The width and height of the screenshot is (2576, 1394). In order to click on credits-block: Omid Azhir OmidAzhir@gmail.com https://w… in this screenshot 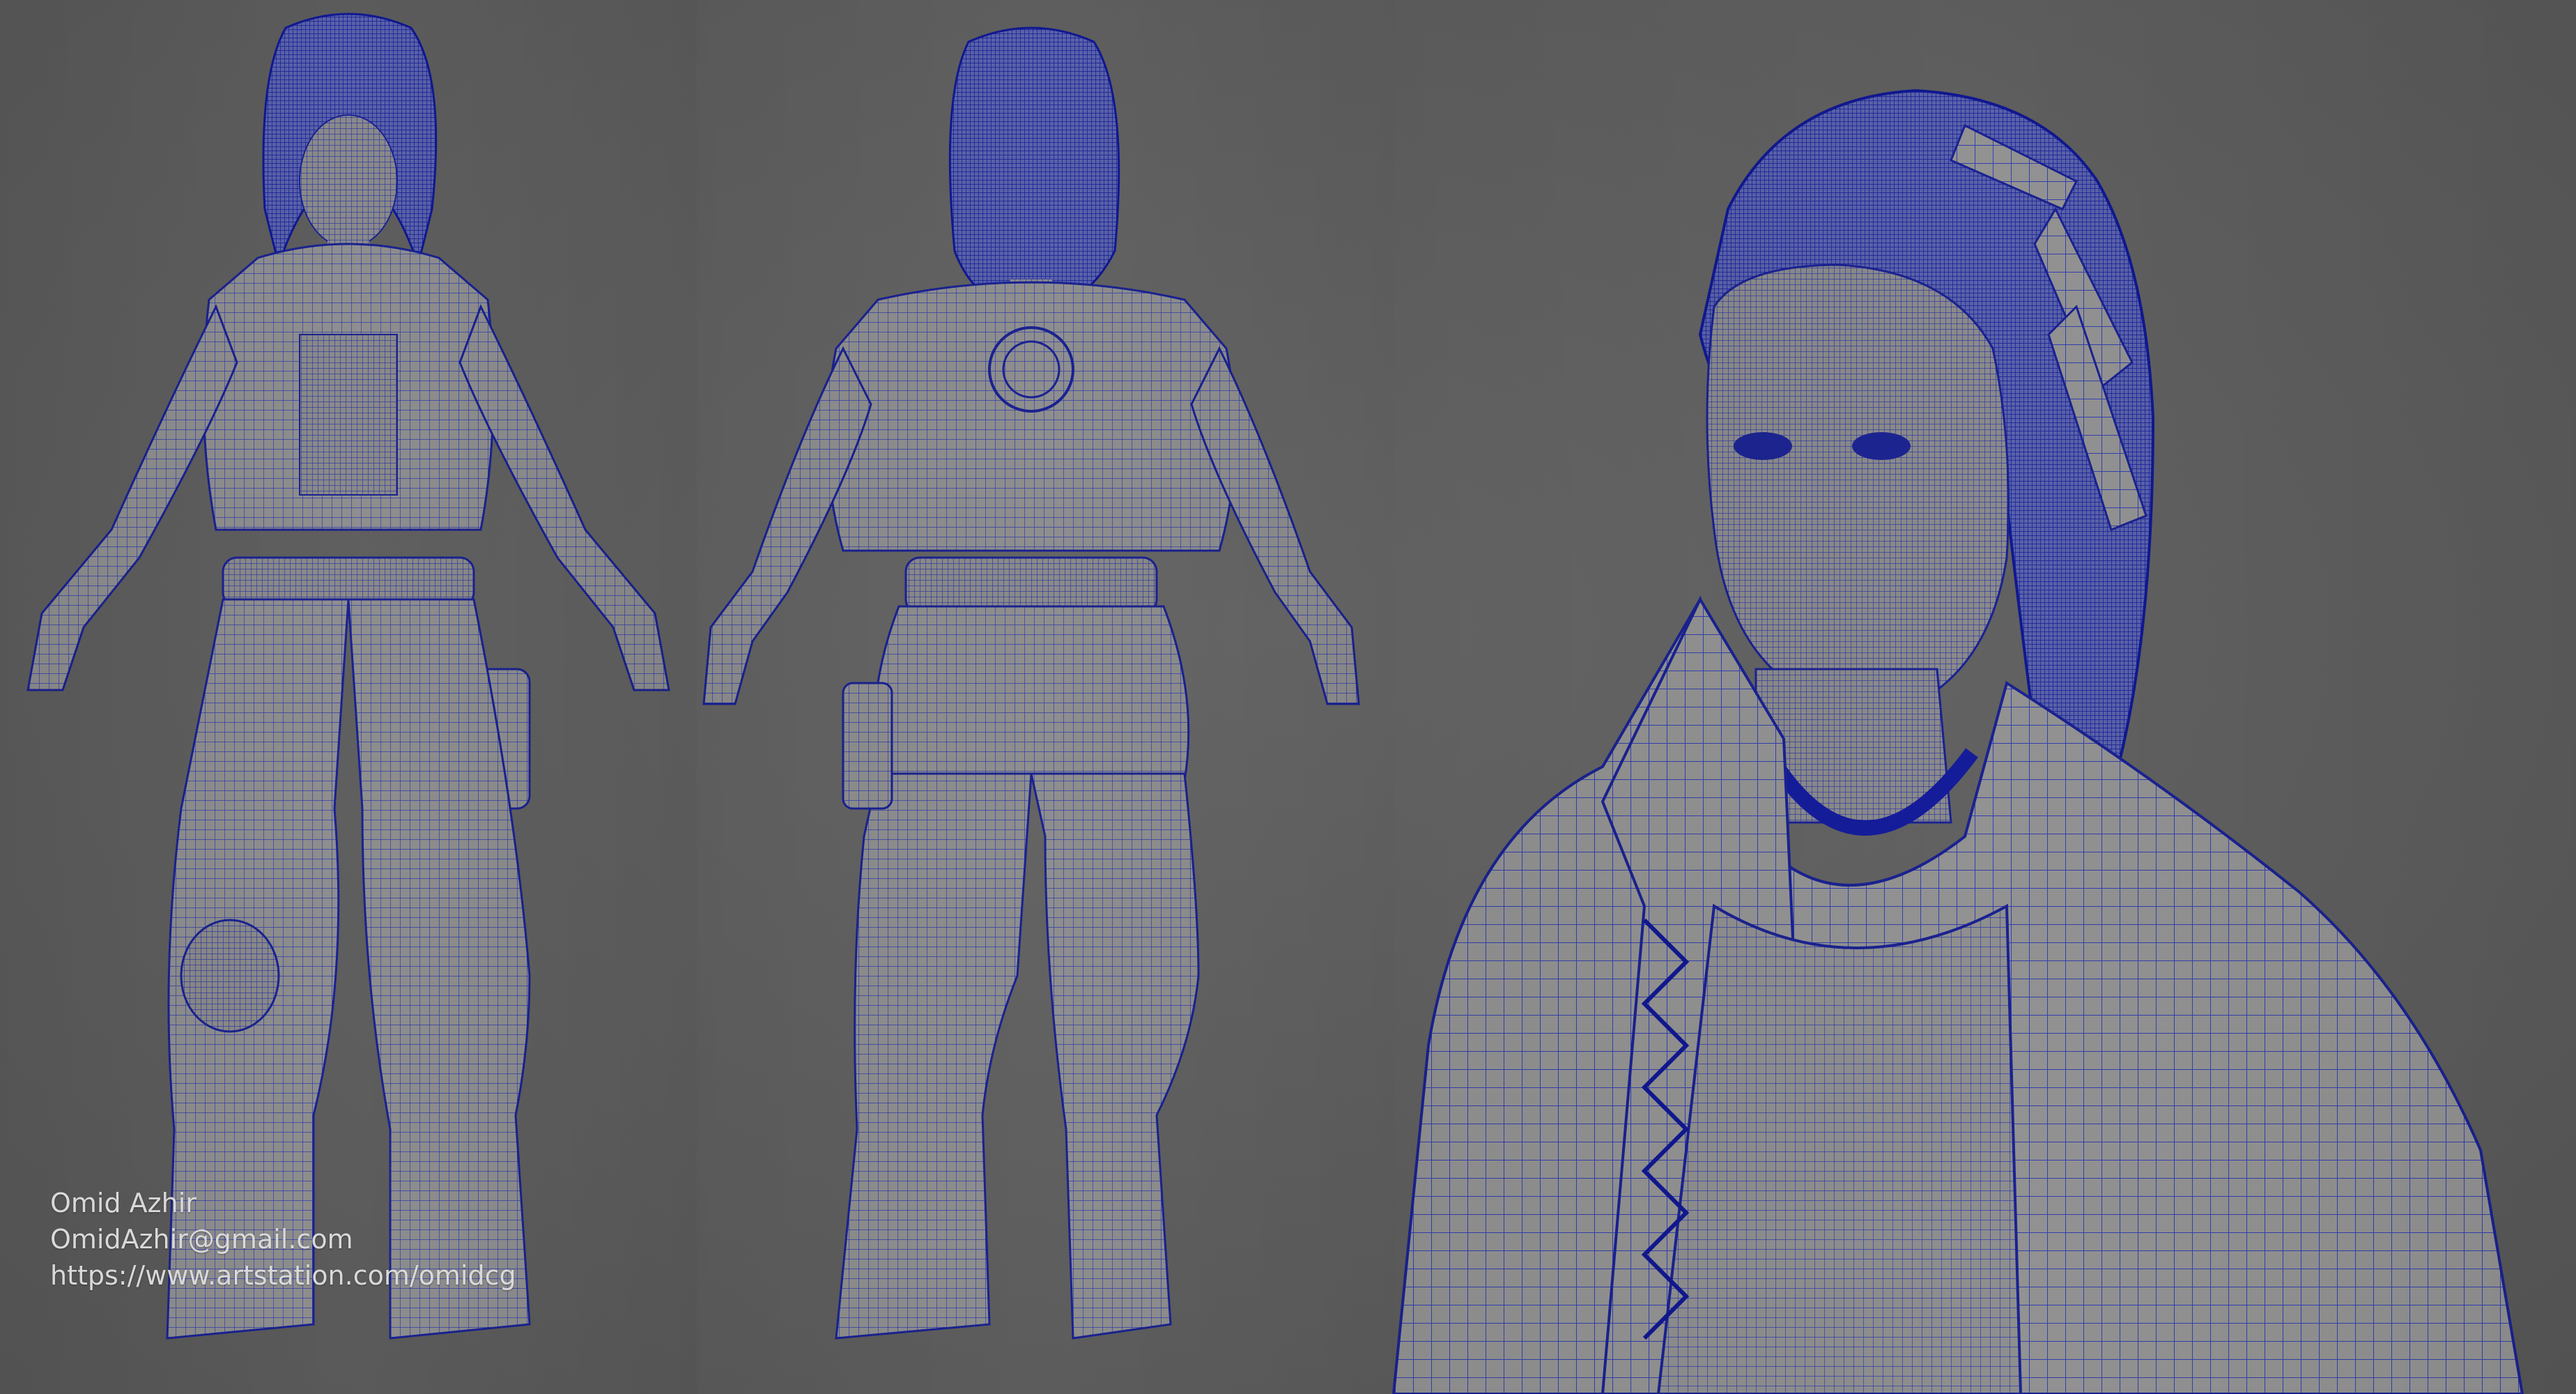, I will do `click(283, 1239)`.